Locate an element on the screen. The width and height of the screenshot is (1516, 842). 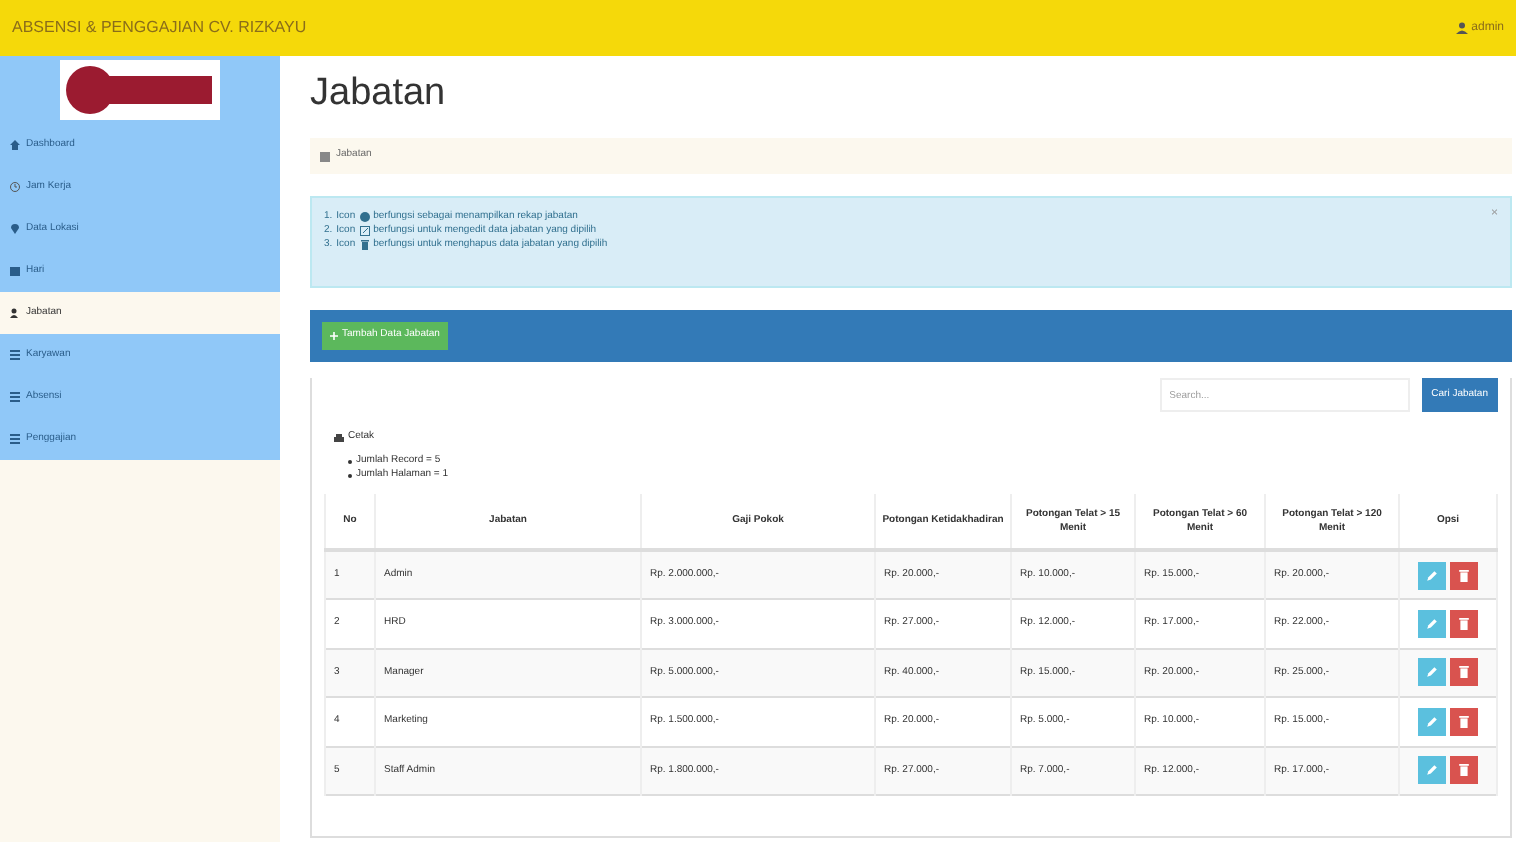
users-icon is located at coordinates (15, 313).